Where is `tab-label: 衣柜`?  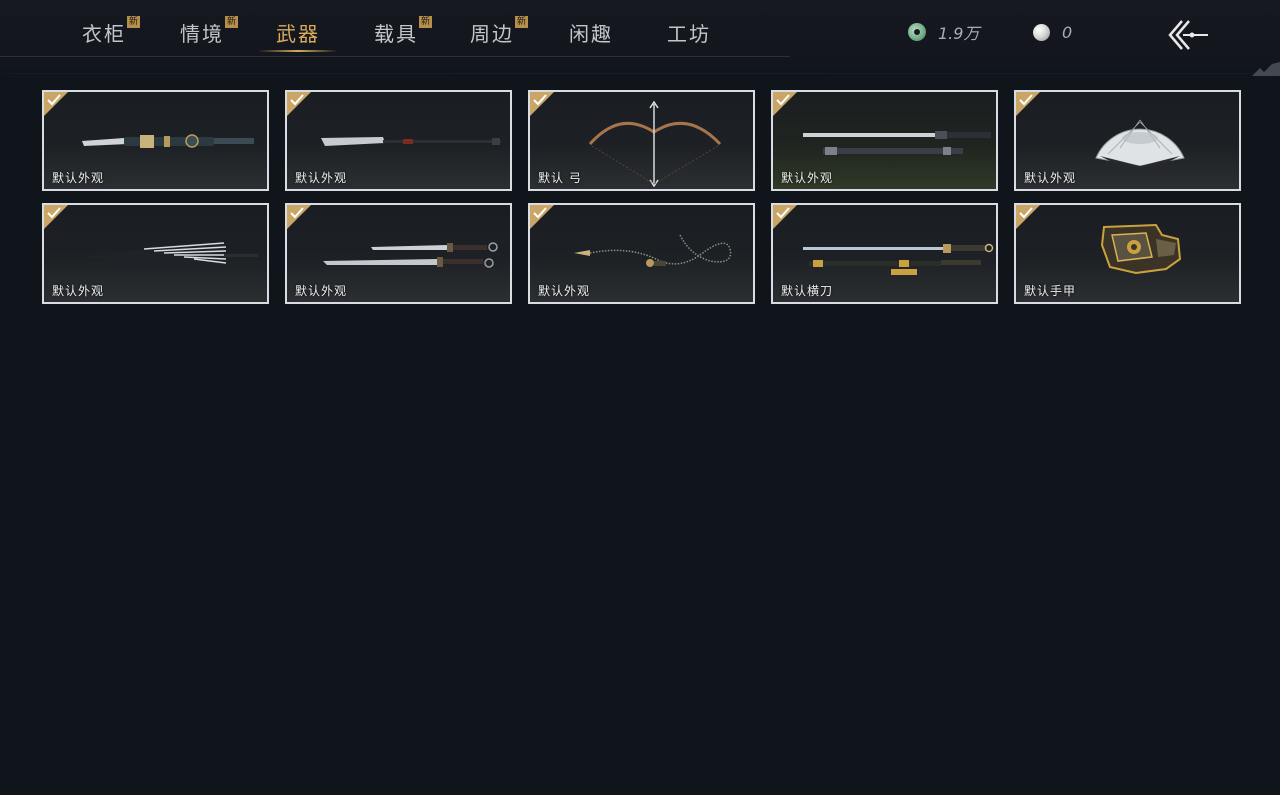
tab-label: 衣柜 is located at coordinates (104, 34).